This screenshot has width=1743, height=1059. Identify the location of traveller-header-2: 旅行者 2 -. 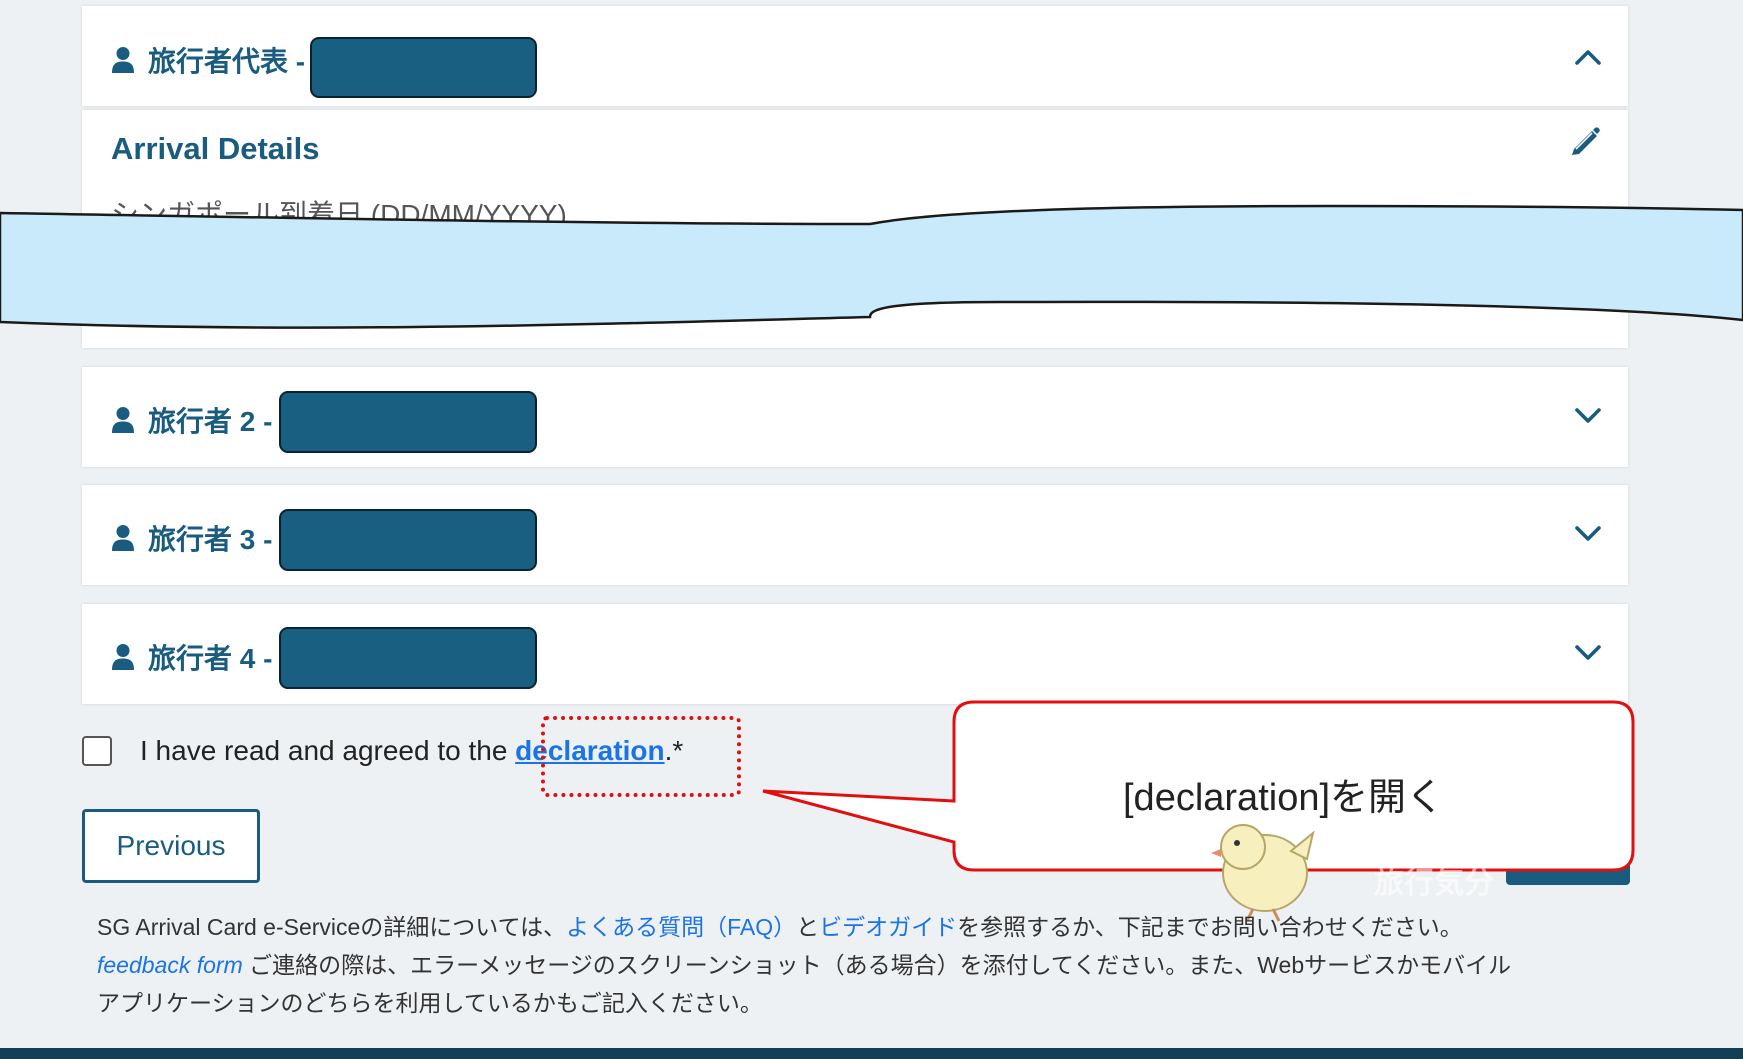
(191, 420).